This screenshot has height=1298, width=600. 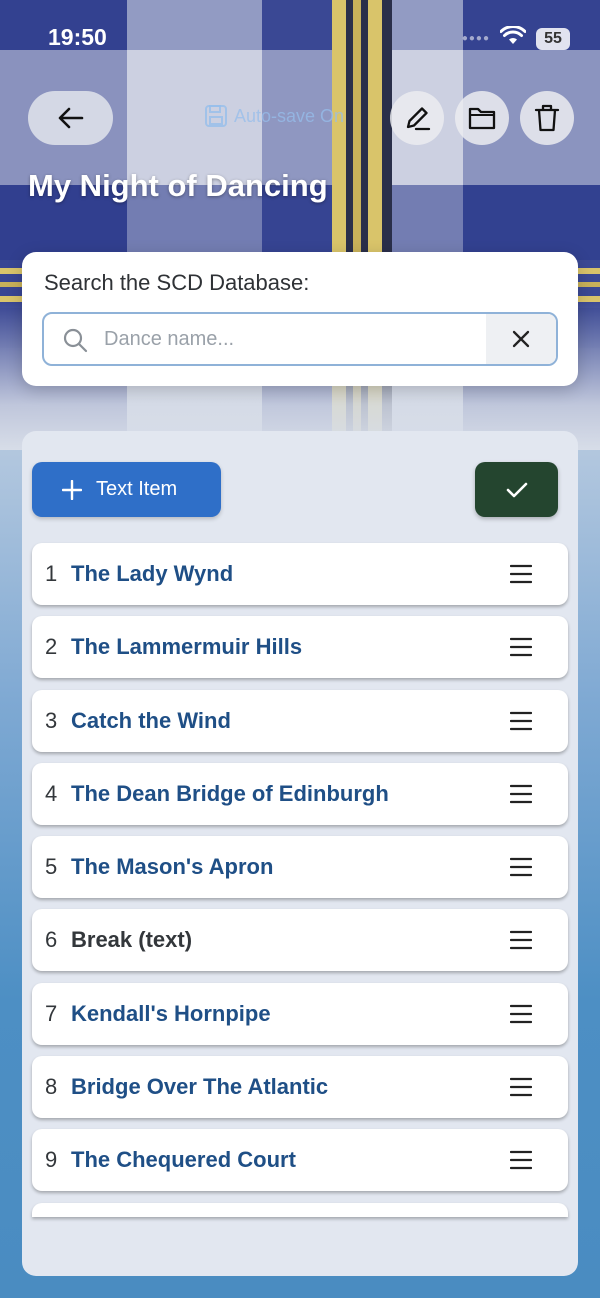 I want to click on open-folder-button, so click(x=482, y=118).